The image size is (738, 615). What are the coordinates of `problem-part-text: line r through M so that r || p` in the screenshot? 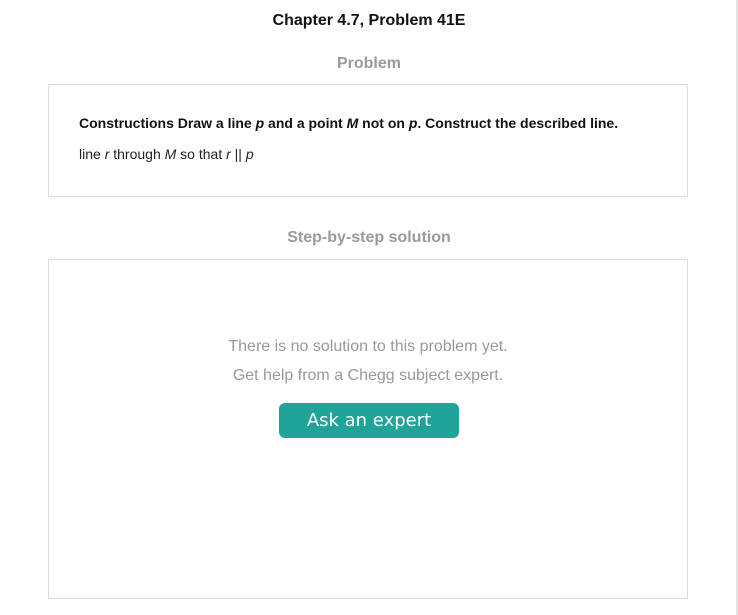 It's located at (373, 154).